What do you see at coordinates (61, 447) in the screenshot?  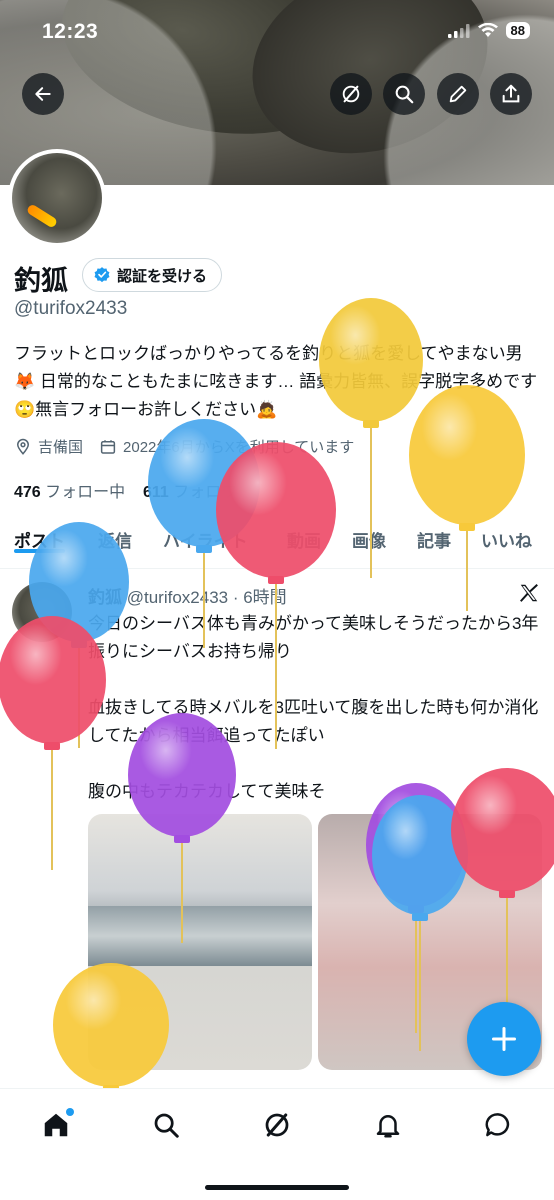 I see `location-text: 吉備国` at bounding box center [61, 447].